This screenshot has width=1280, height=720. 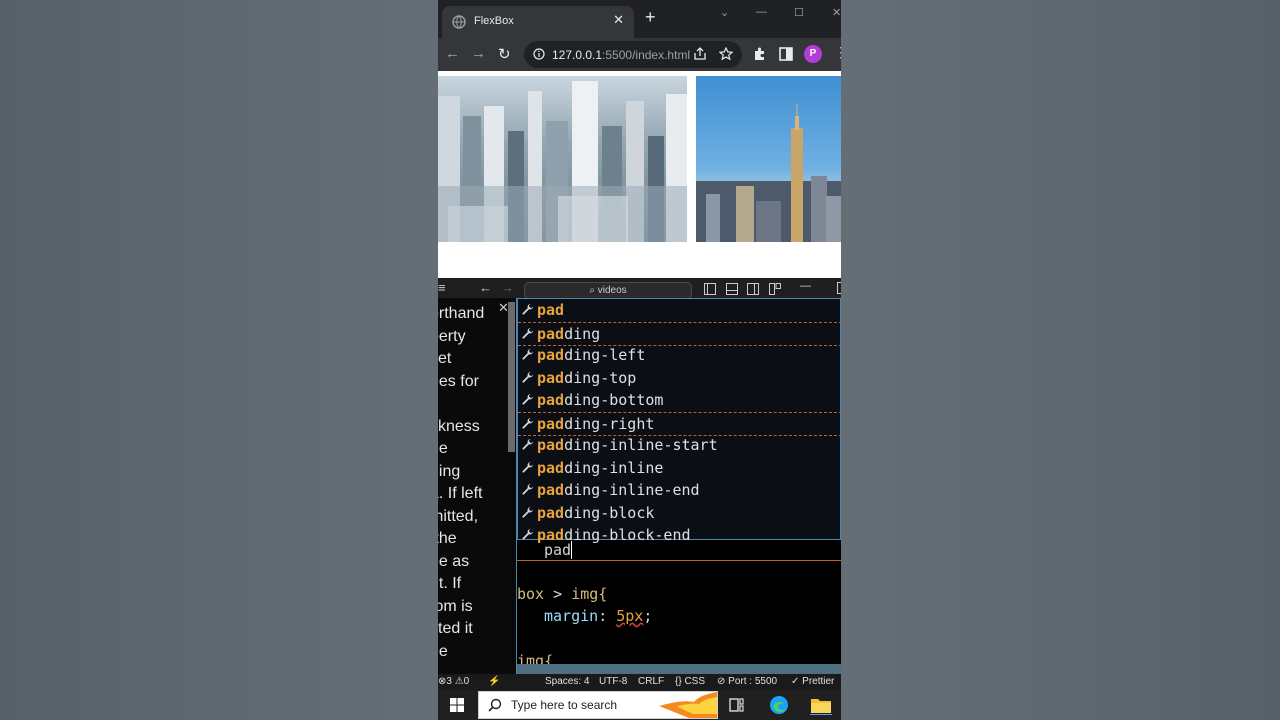 I want to click on code-line-declaration: margin: 5px;, so click(x=598, y=616).